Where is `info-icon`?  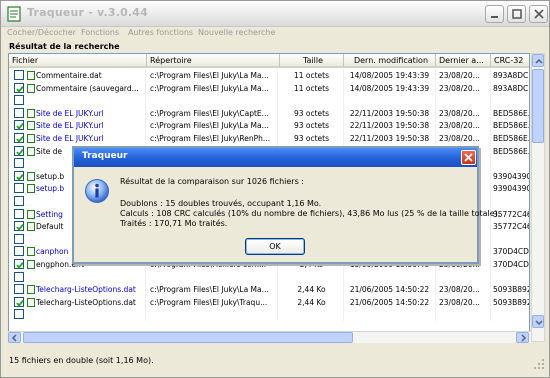
info-icon is located at coordinates (97, 191).